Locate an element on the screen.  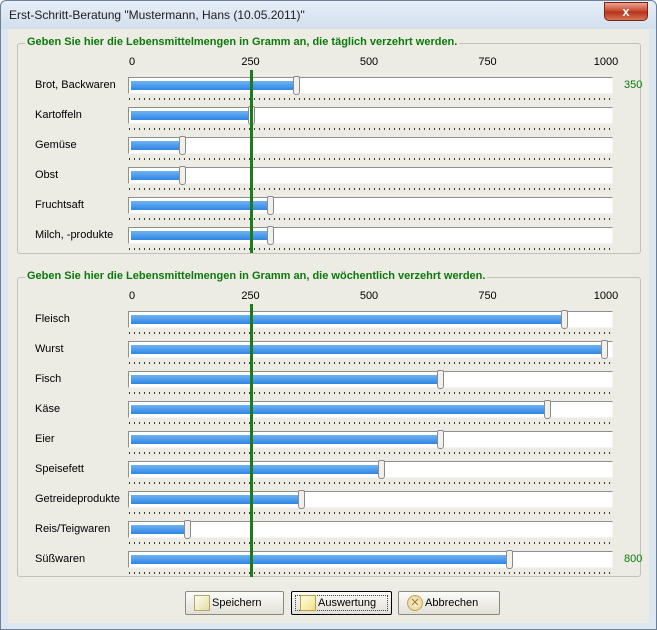
evaluate-button: Auswertung is located at coordinates (341, 603).